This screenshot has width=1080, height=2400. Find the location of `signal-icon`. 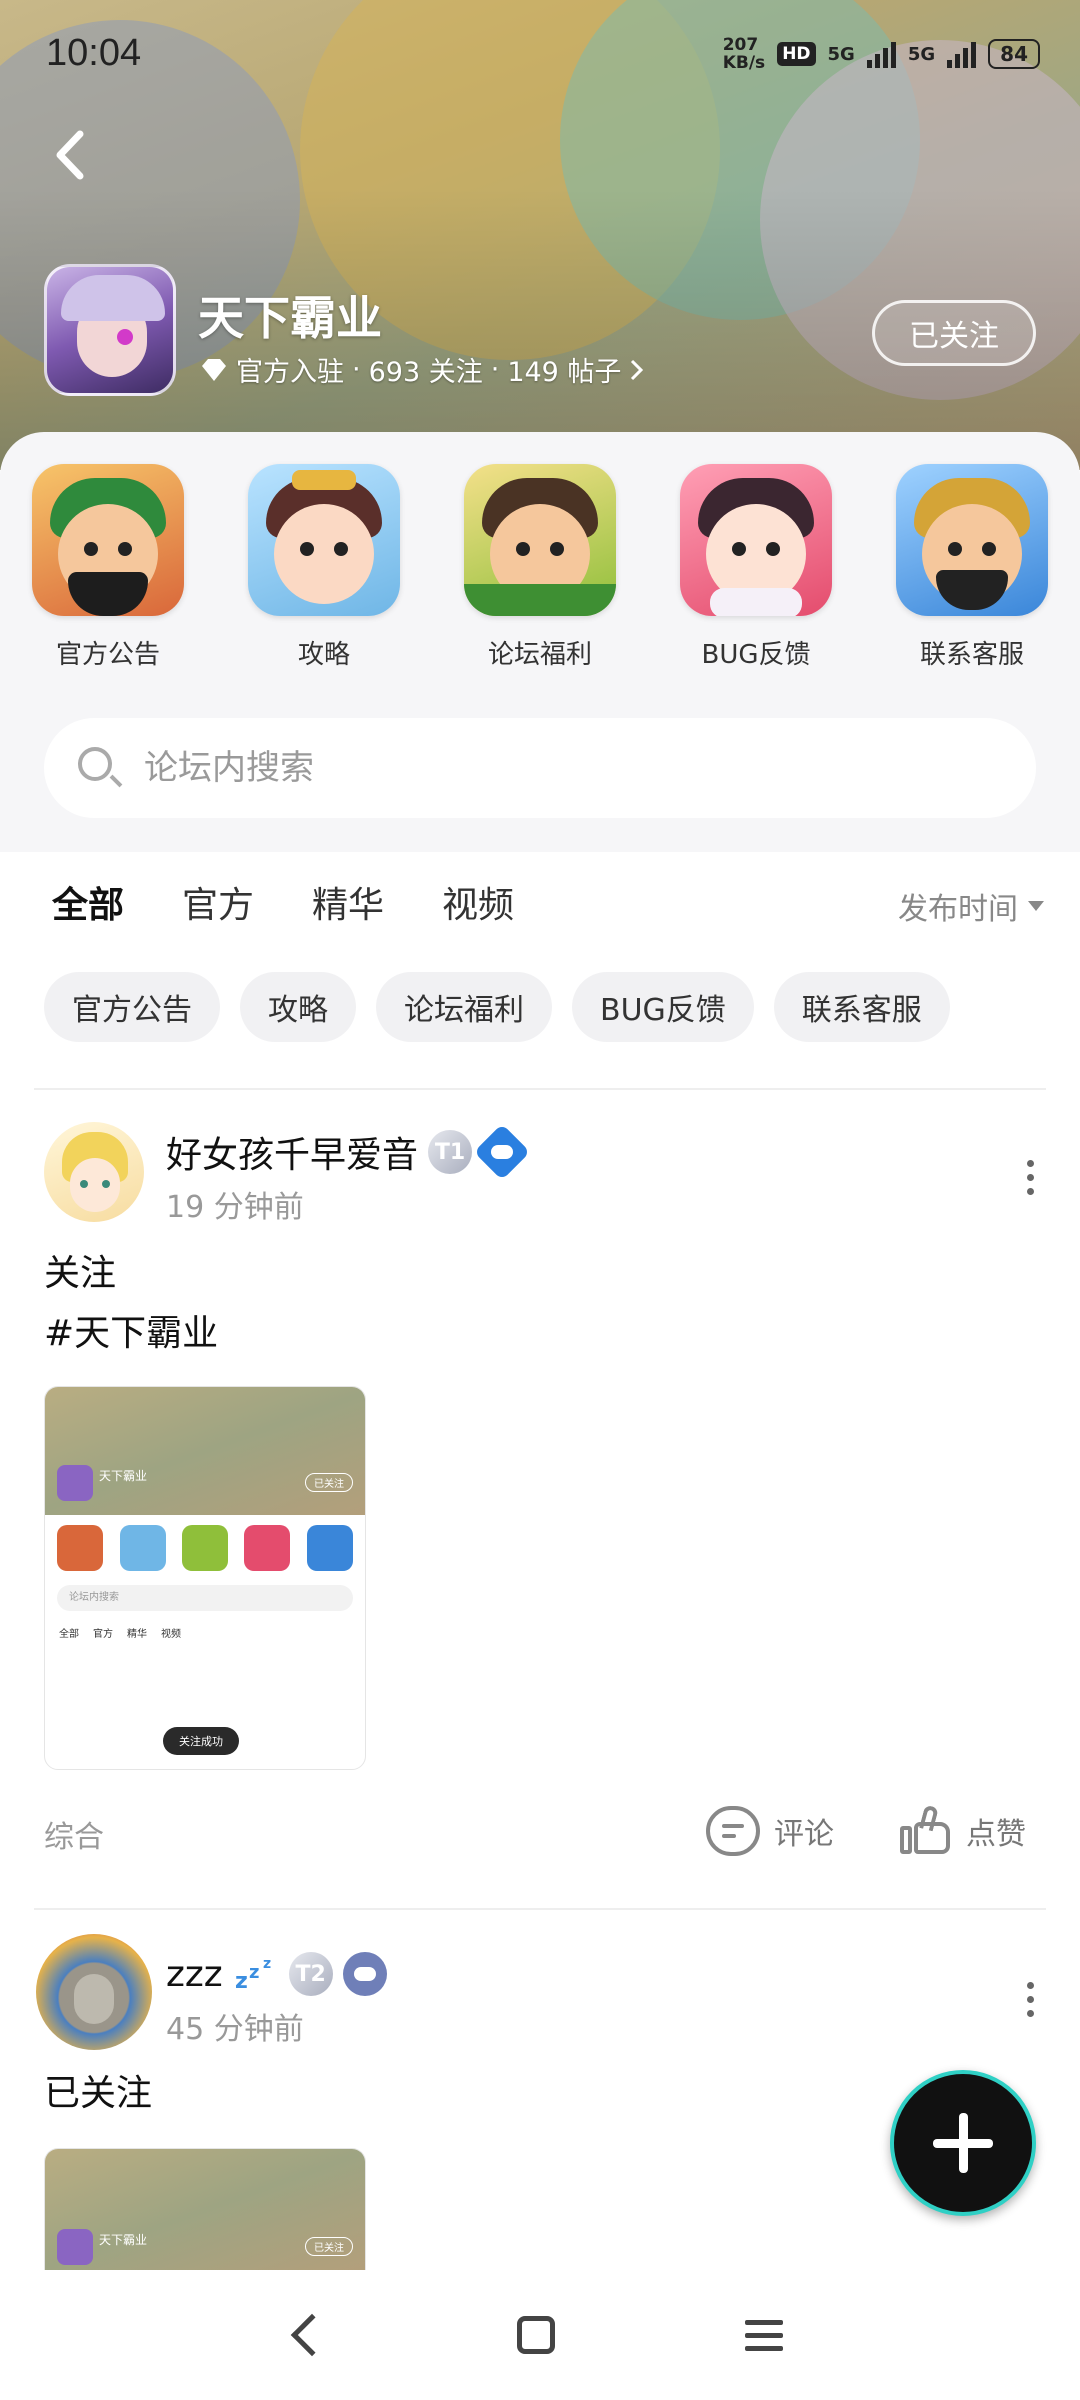

signal-icon is located at coordinates (881, 54).